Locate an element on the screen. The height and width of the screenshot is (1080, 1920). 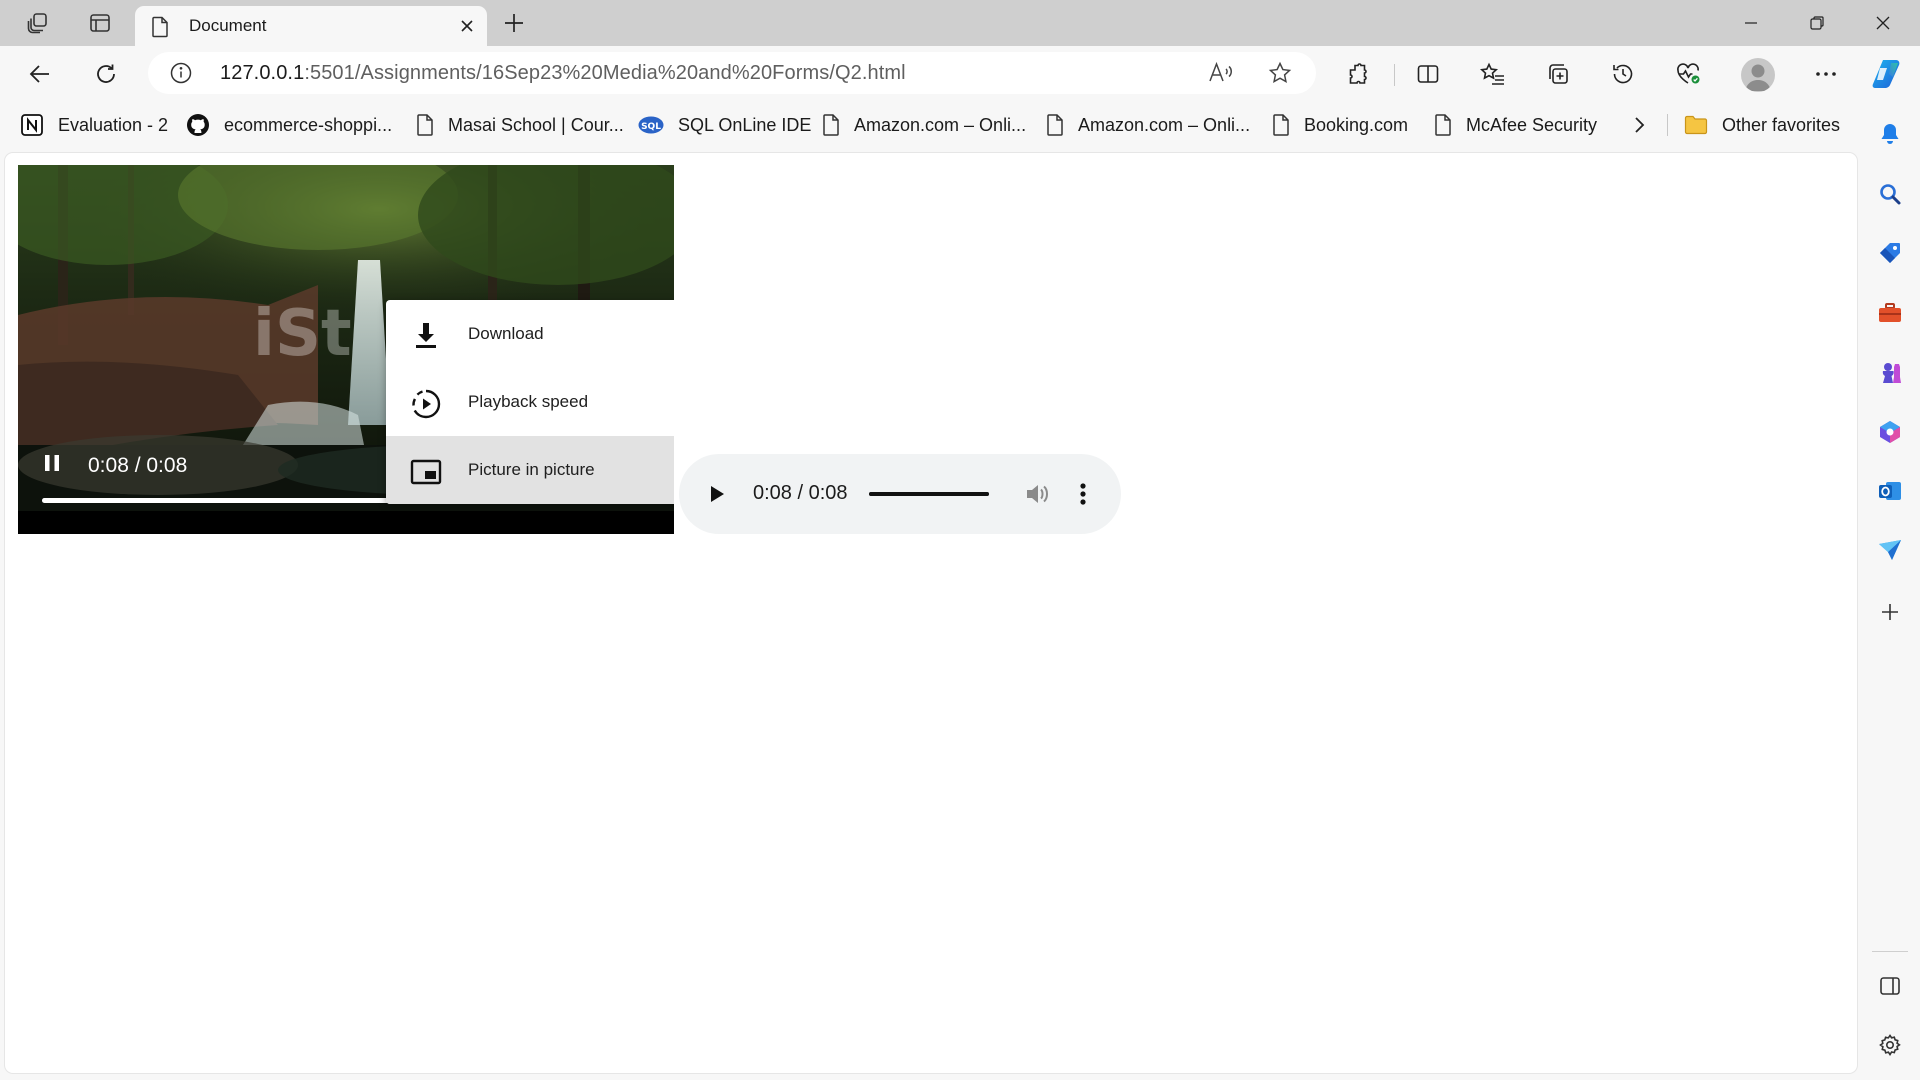
close-tab-icon is located at coordinates (467, 26).